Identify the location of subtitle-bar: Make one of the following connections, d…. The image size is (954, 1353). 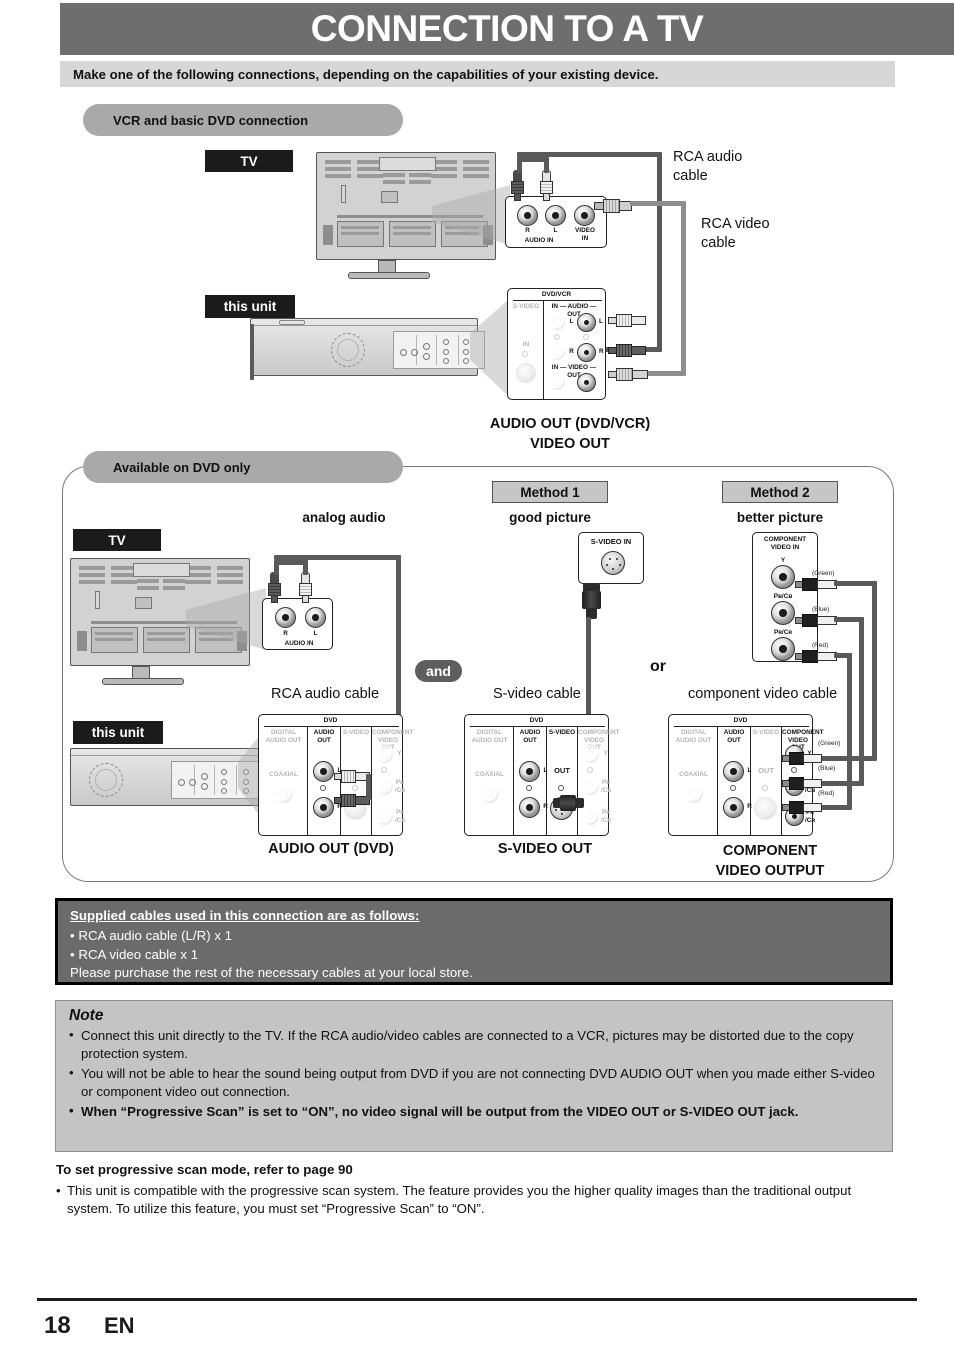
(477, 74).